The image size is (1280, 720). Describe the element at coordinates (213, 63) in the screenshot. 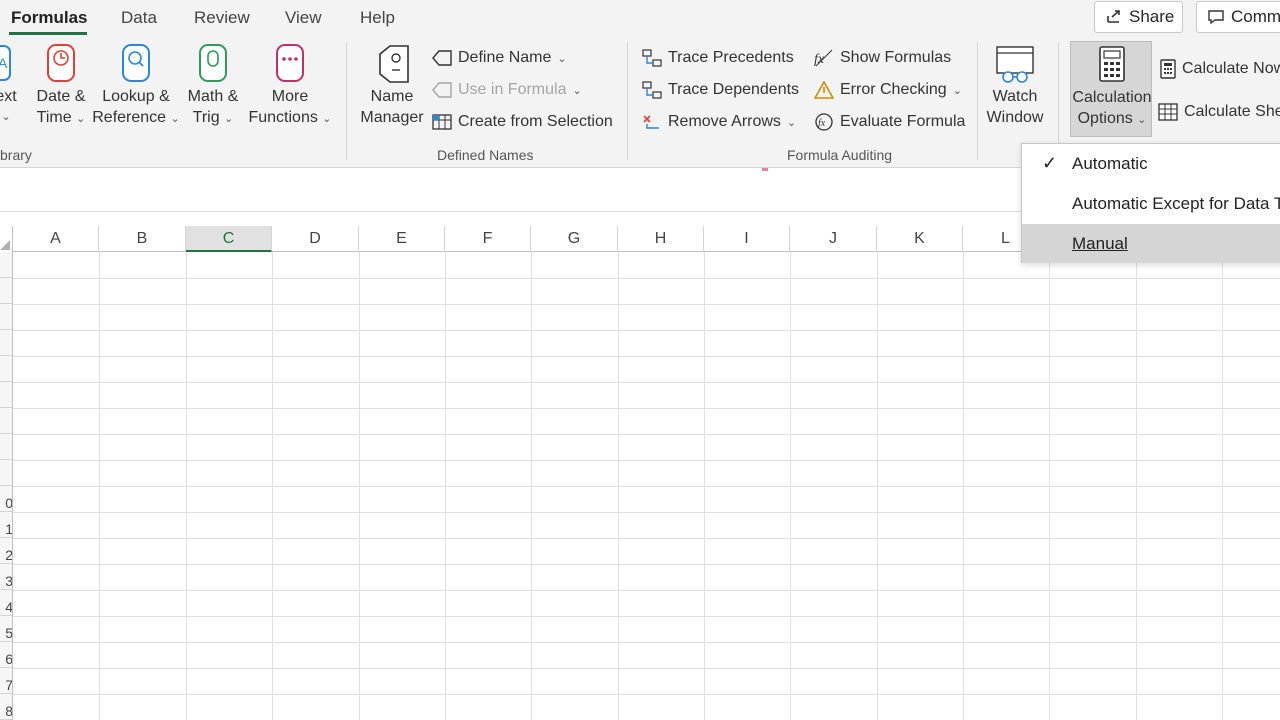

I see `math-trig-icon` at that location.